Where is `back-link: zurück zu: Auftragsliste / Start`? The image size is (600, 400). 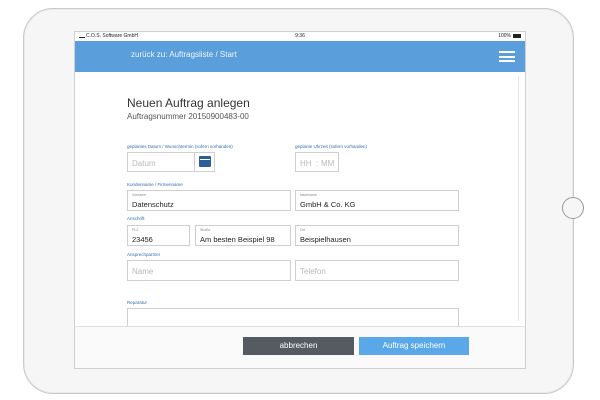
back-link: zurück zu: Auftragsliste / Start is located at coordinates (184, 54).